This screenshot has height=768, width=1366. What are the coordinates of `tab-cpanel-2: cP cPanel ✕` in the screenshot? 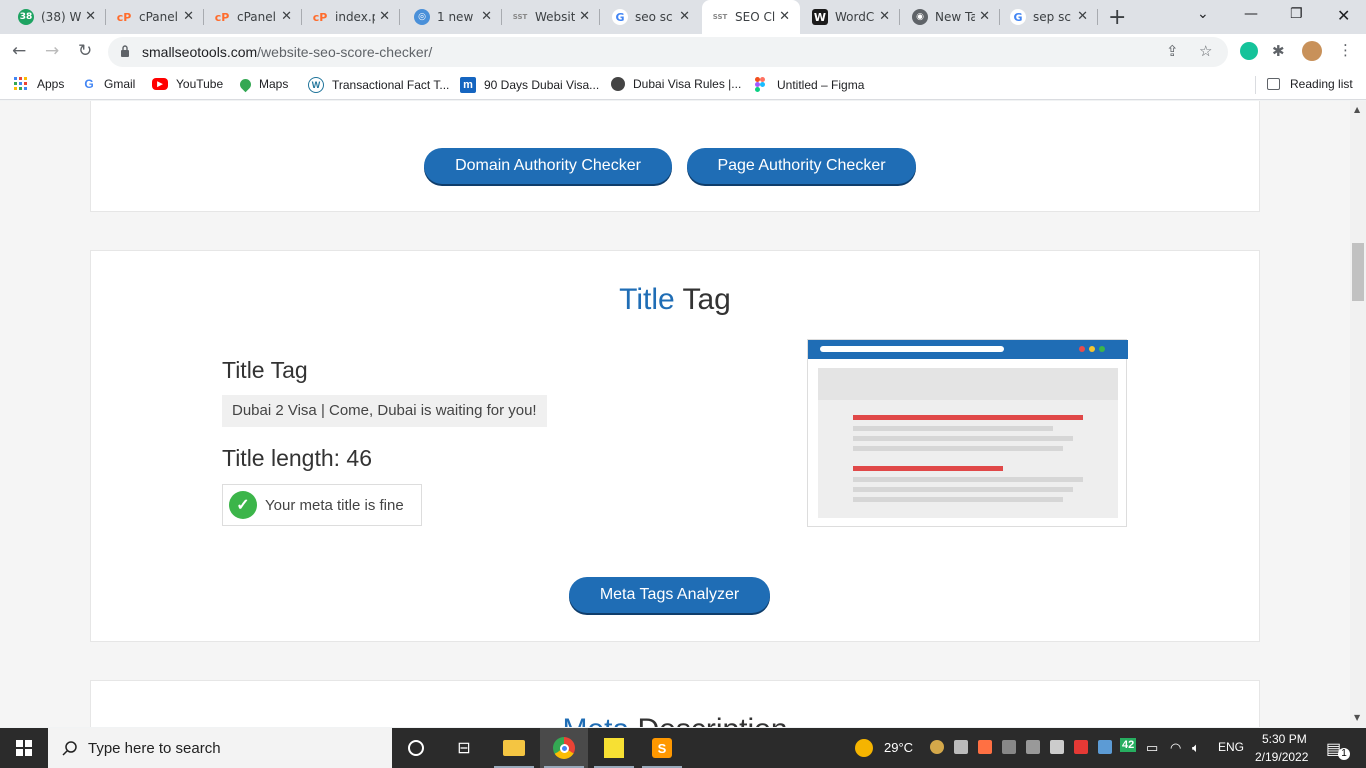 It's located at (253, 17).